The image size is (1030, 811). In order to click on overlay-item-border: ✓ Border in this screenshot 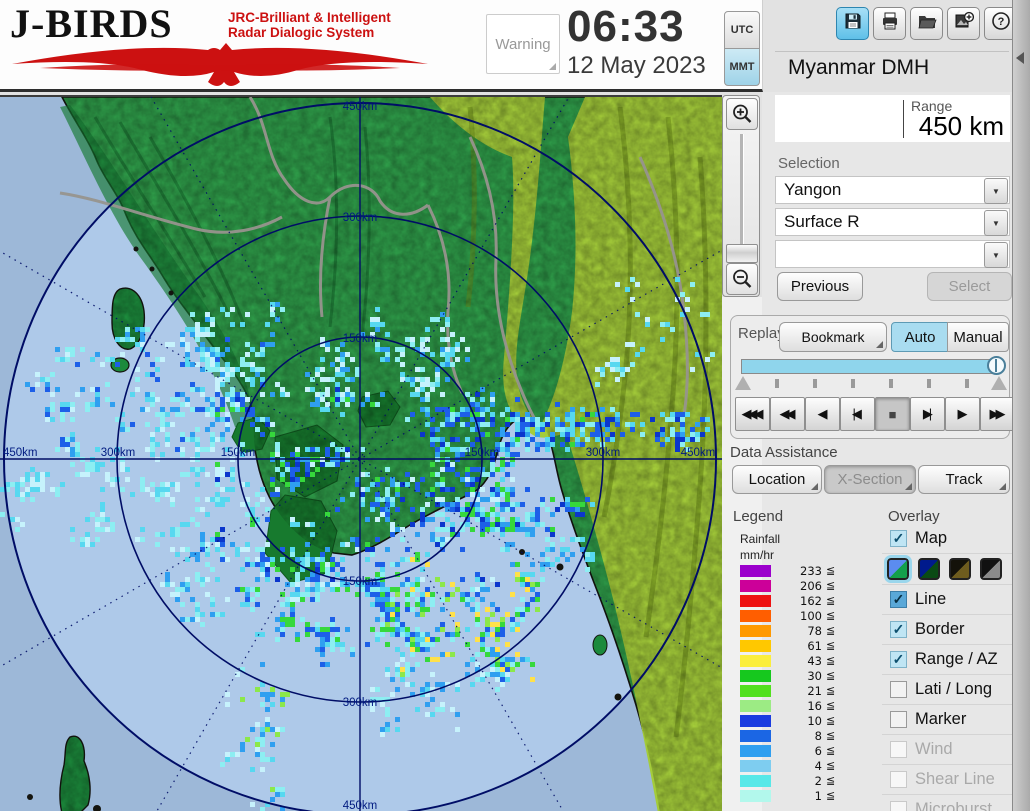, I will do `click(947, 629)`.